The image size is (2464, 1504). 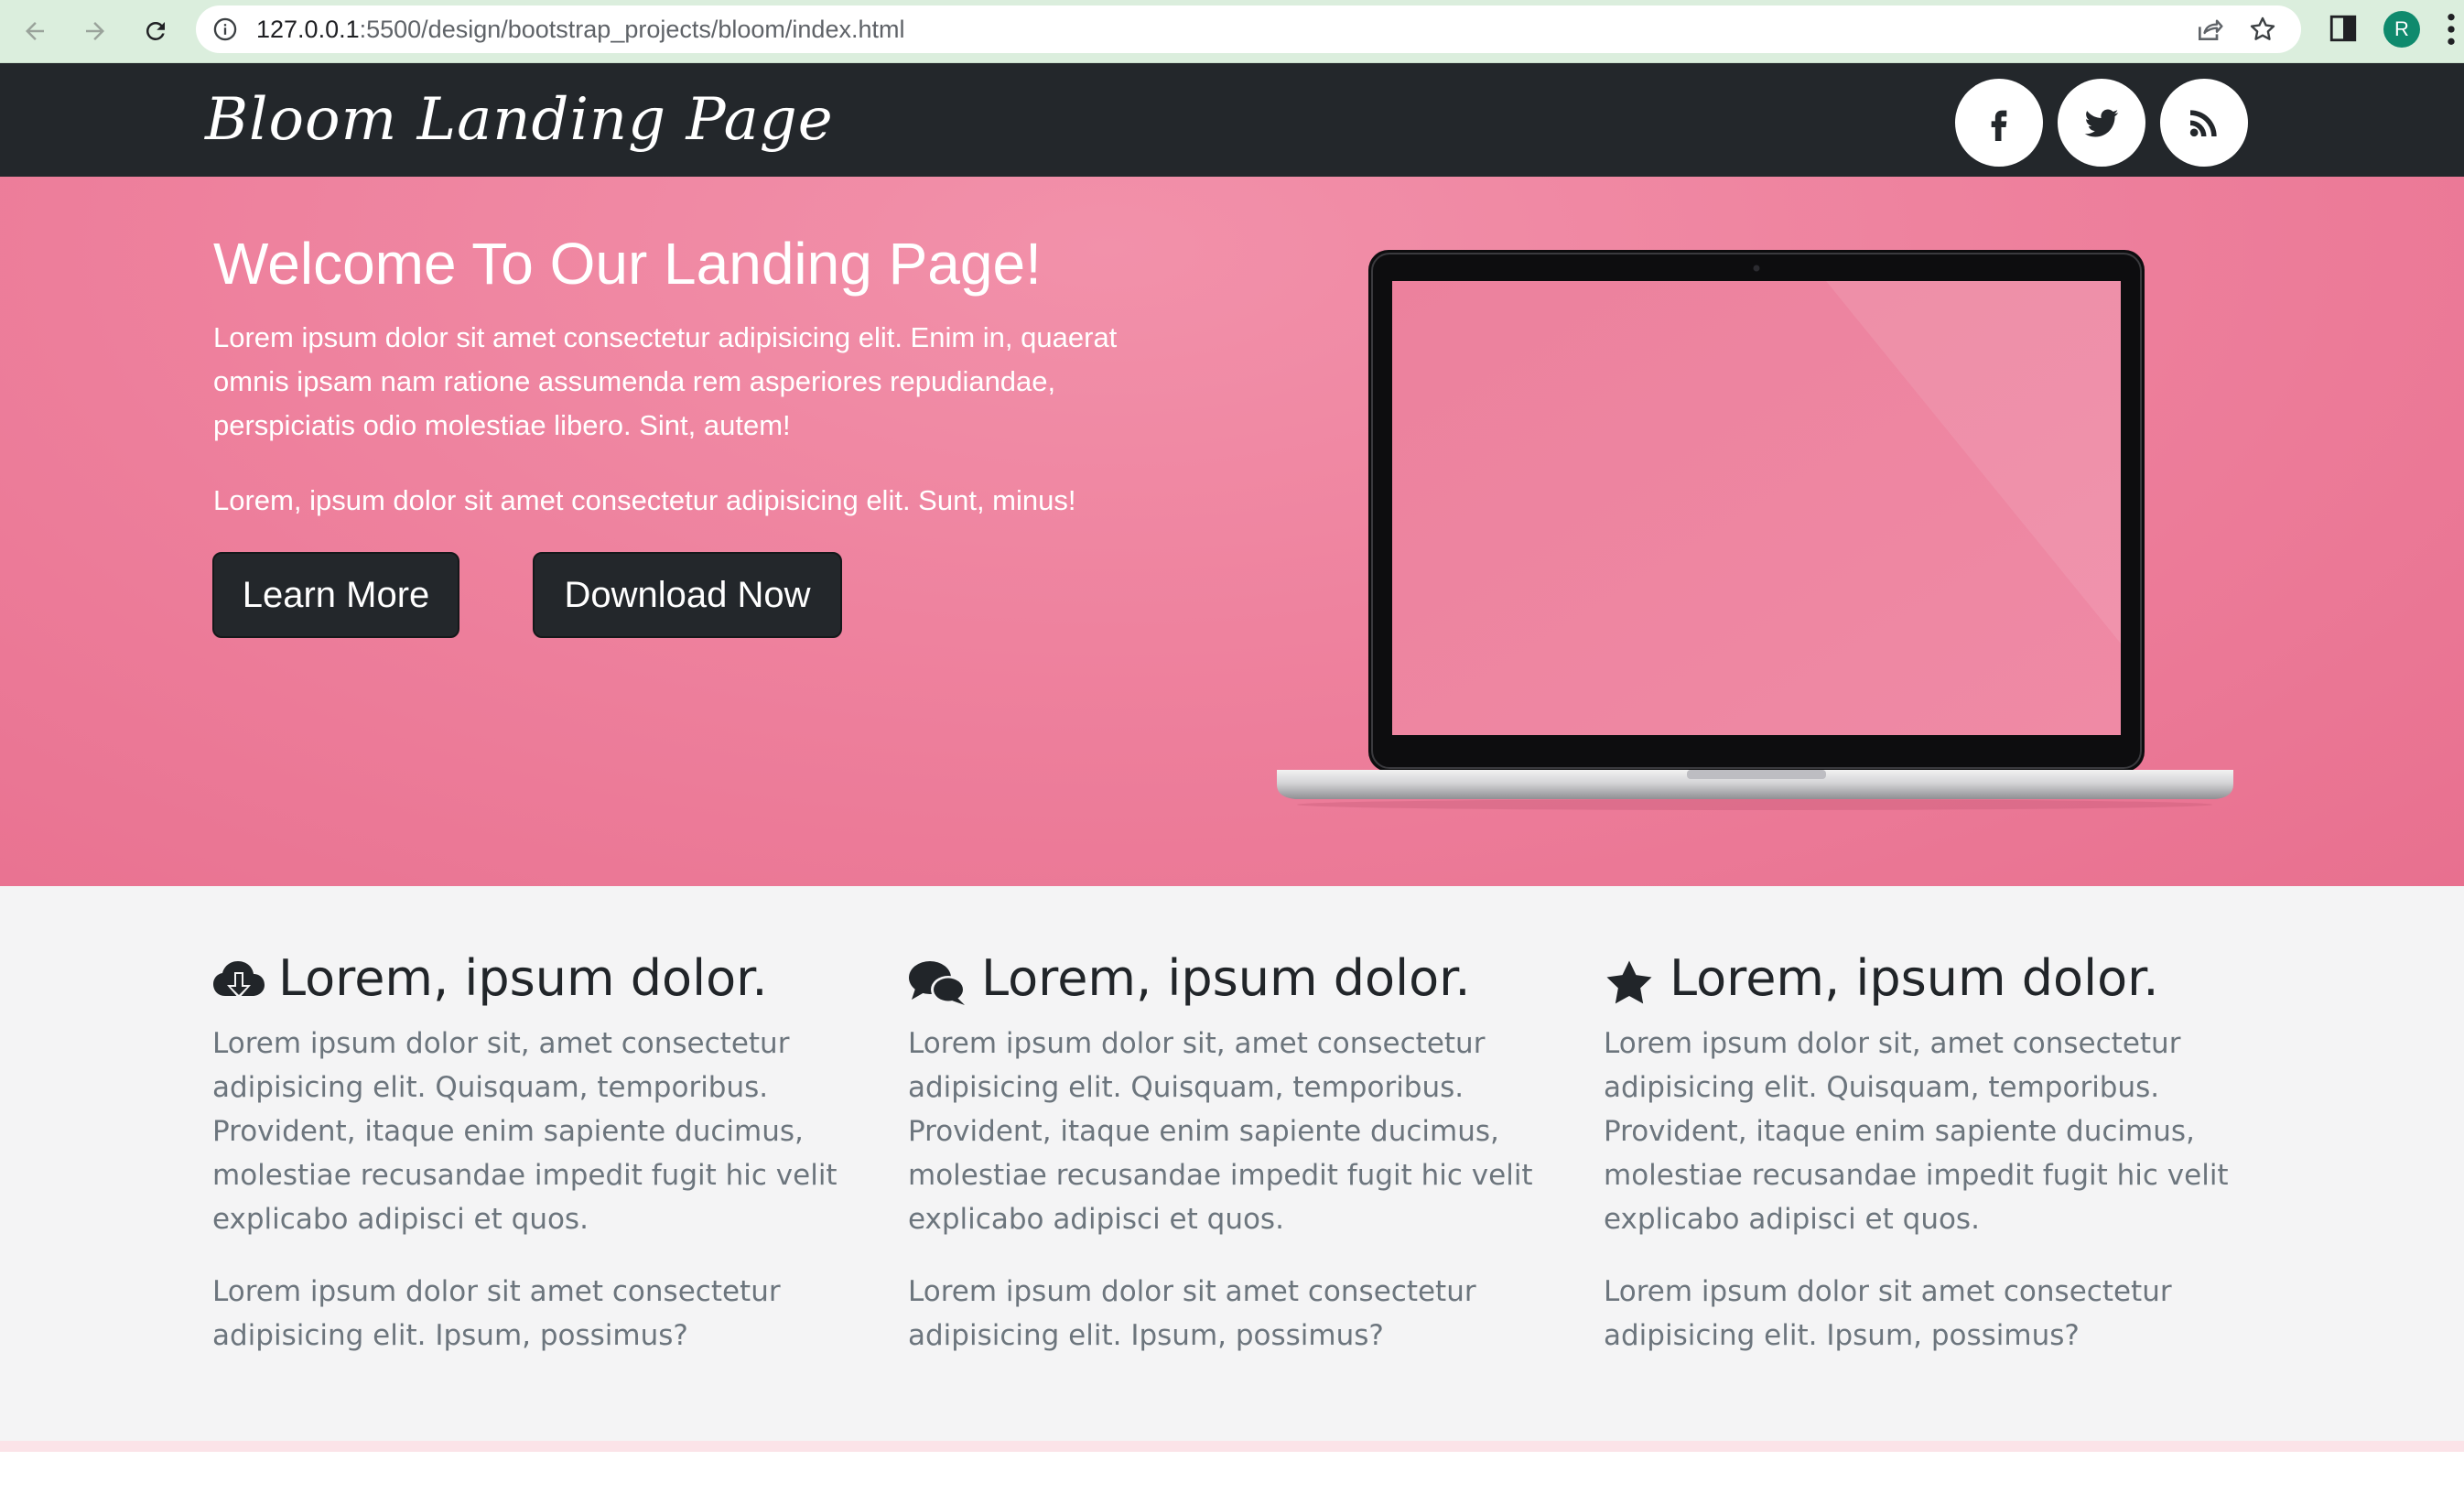 What do you see at coordinates (937, 983) in the screenshot?
I see `comments-icon` at bounding box center [937, 983].